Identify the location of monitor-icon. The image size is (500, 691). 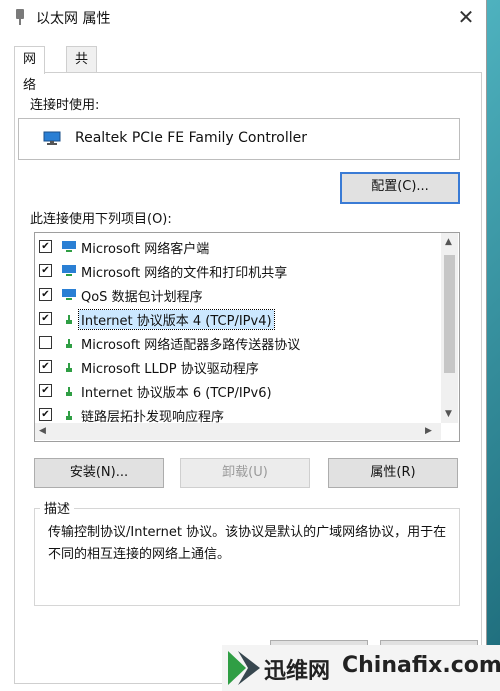
(52, 138).